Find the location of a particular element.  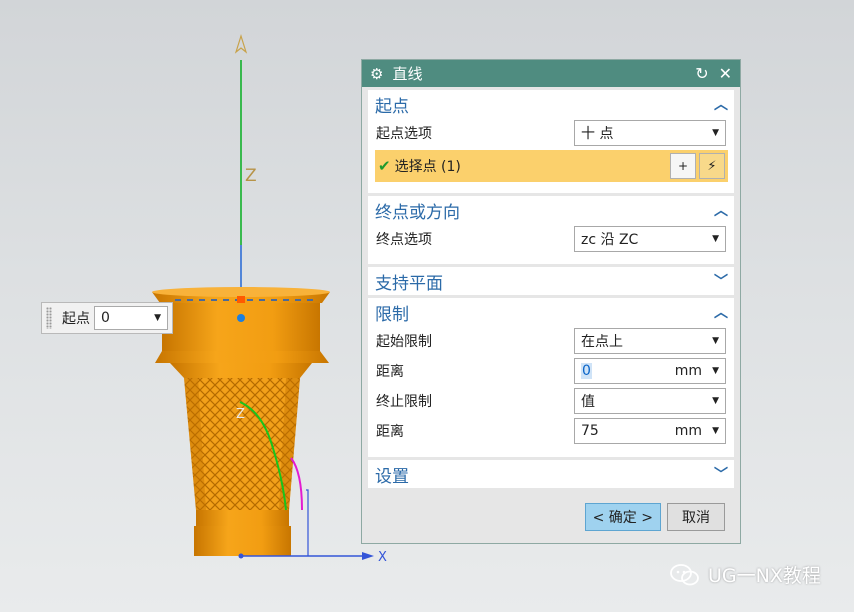

distance-end-label: 距离 is located at coordinates (390, 432).